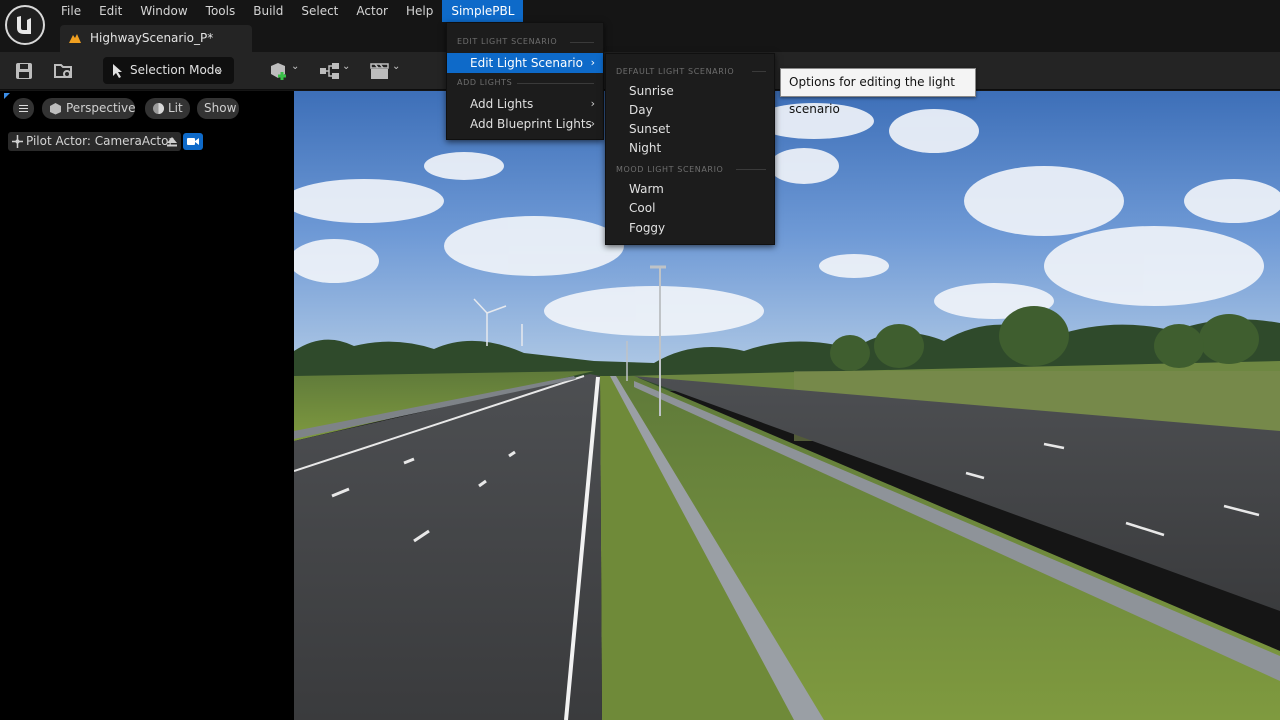 Image resolution: width=1280 pixels, height=720 pixels. I want to click on perspective-button: Perspective, so click(89, 108).